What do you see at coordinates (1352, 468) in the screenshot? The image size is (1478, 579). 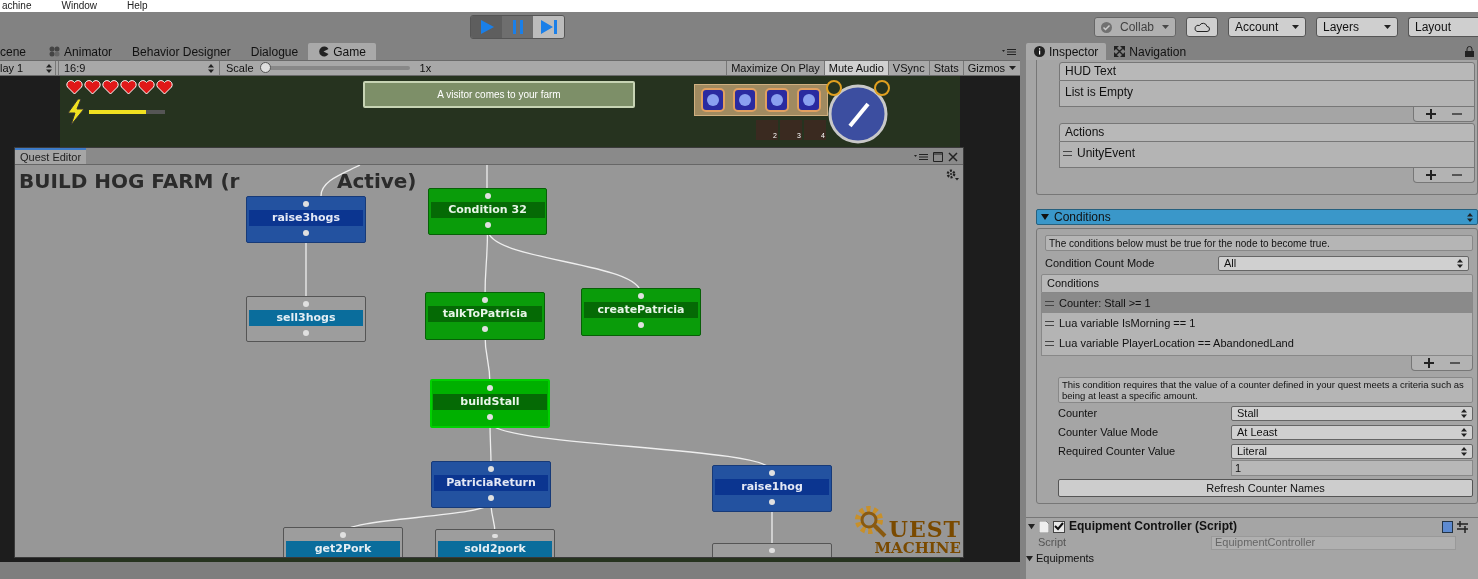 I see `number-field: 1` at bounding box center [1352, 468].